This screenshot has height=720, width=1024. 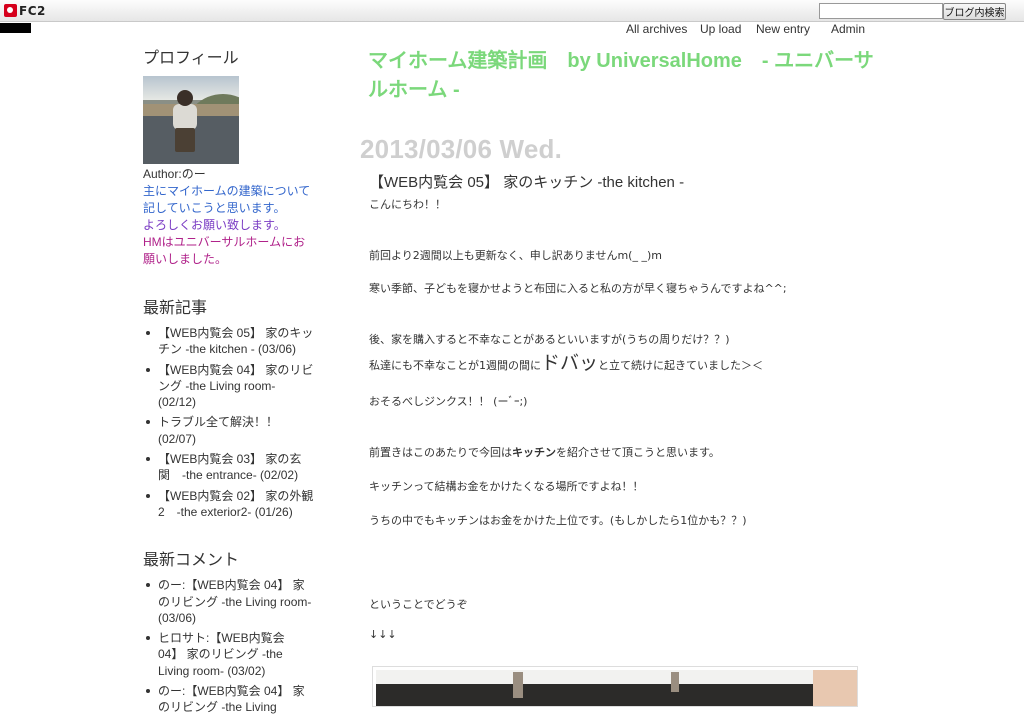 What do you see at coordinates (214, 225) in the screenshot?
I see `profile-greeting: よろしくお願い致します。` at bounding box center [214, 225].